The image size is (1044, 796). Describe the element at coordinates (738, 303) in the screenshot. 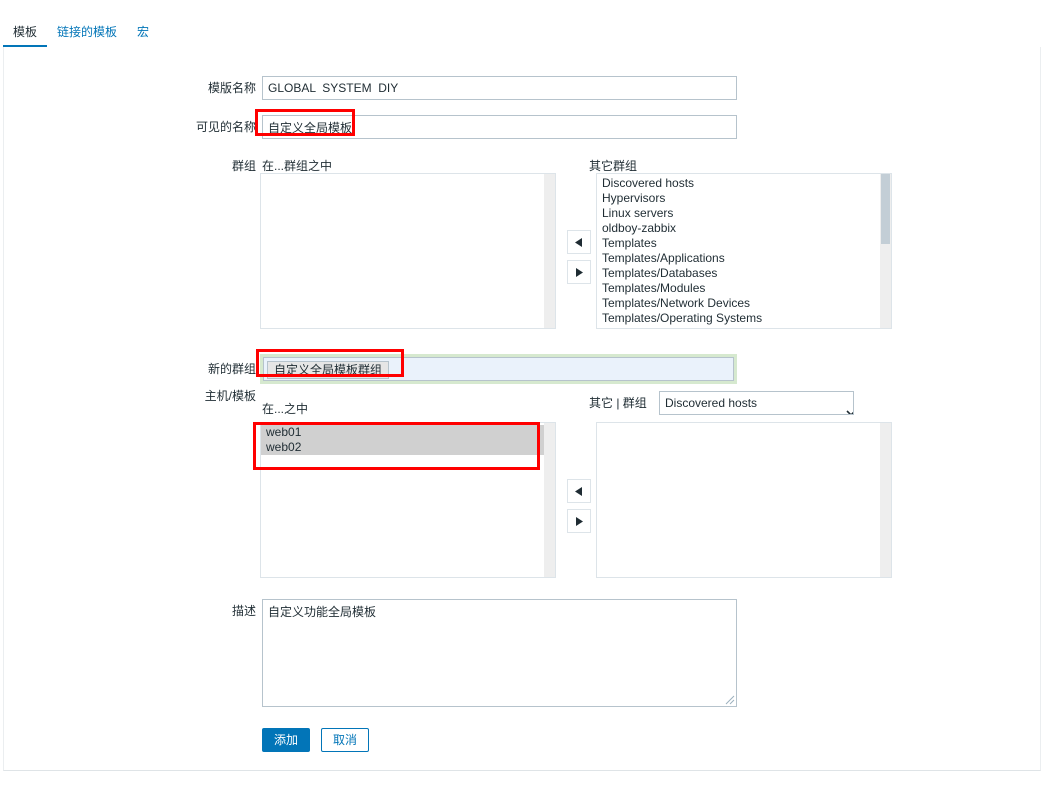

I see `list-item: Templates/Network Devices` at that location.